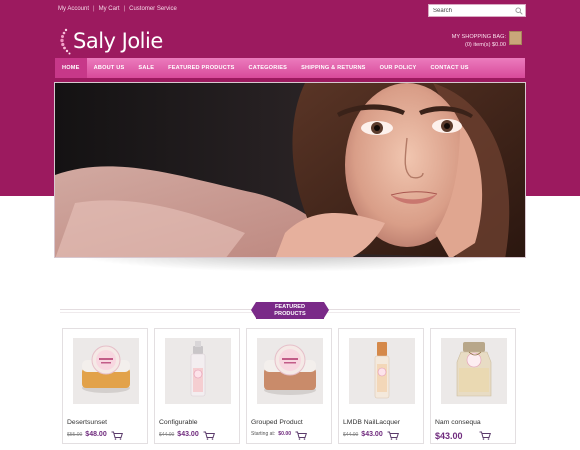  I want to click on top-links: My Account | My Cart | Customer Service, so click(117, 9).